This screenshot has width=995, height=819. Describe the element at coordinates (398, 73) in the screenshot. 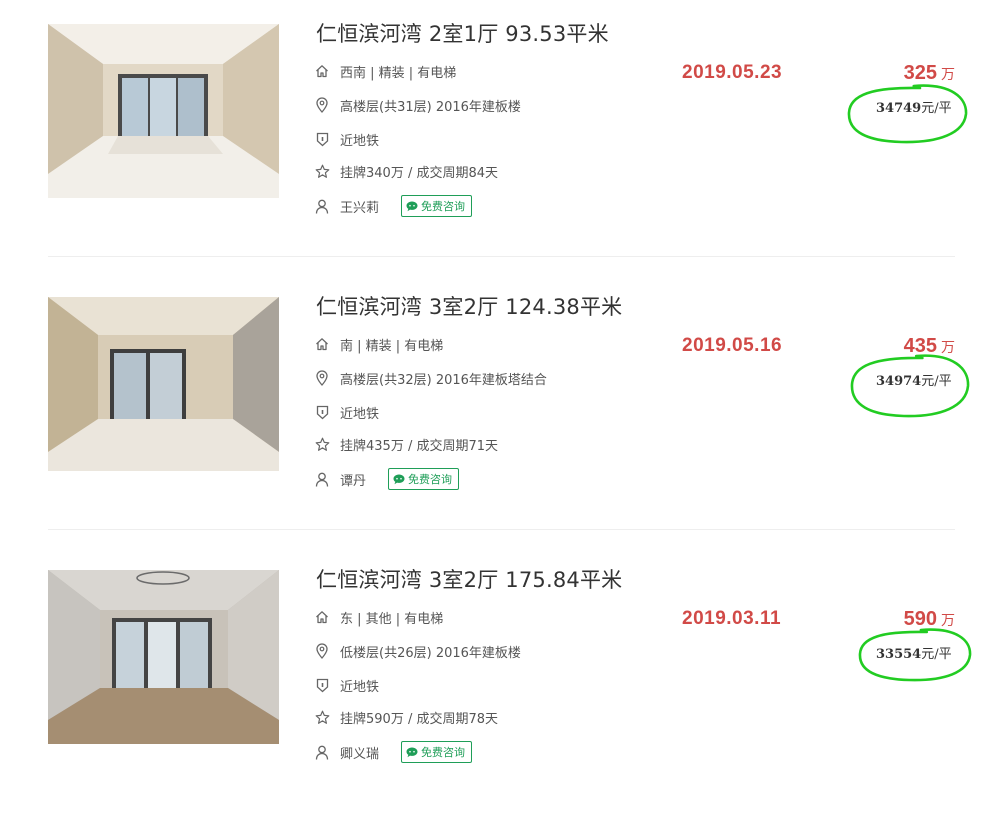

I see `house-info-text: 西南 | 精装 | 有电梯` at that location.